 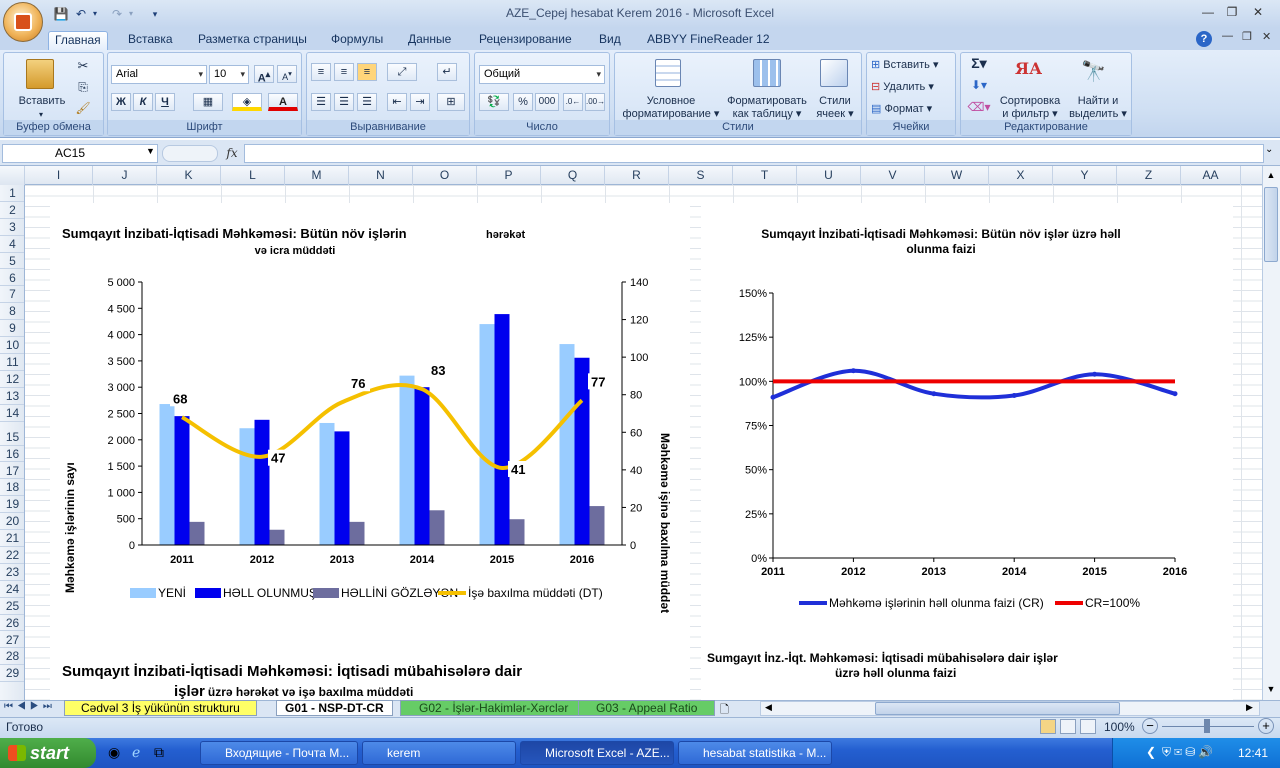 I want to click on wrap-text-icon: ↵, so click(x=447, y=72).